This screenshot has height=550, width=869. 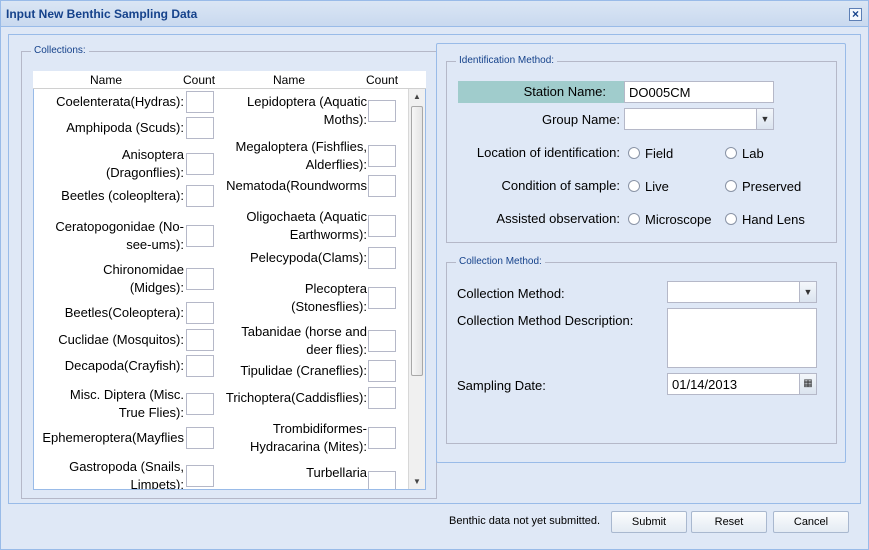 What do you see at coordinates (144, 172) in the screenshot?
I see `taxon-label-line: (Dragonflies):` at bounding box center [144, 172].